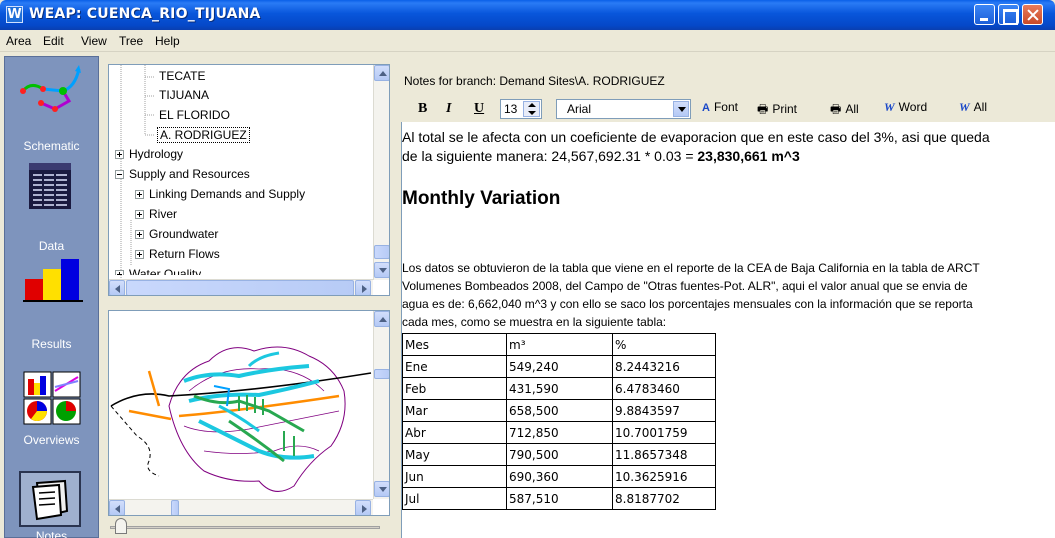  What do you see at coordinates (579, 109) in the screenshot?
I see `font-name-value: Arial` at bounding box center [579, 109].